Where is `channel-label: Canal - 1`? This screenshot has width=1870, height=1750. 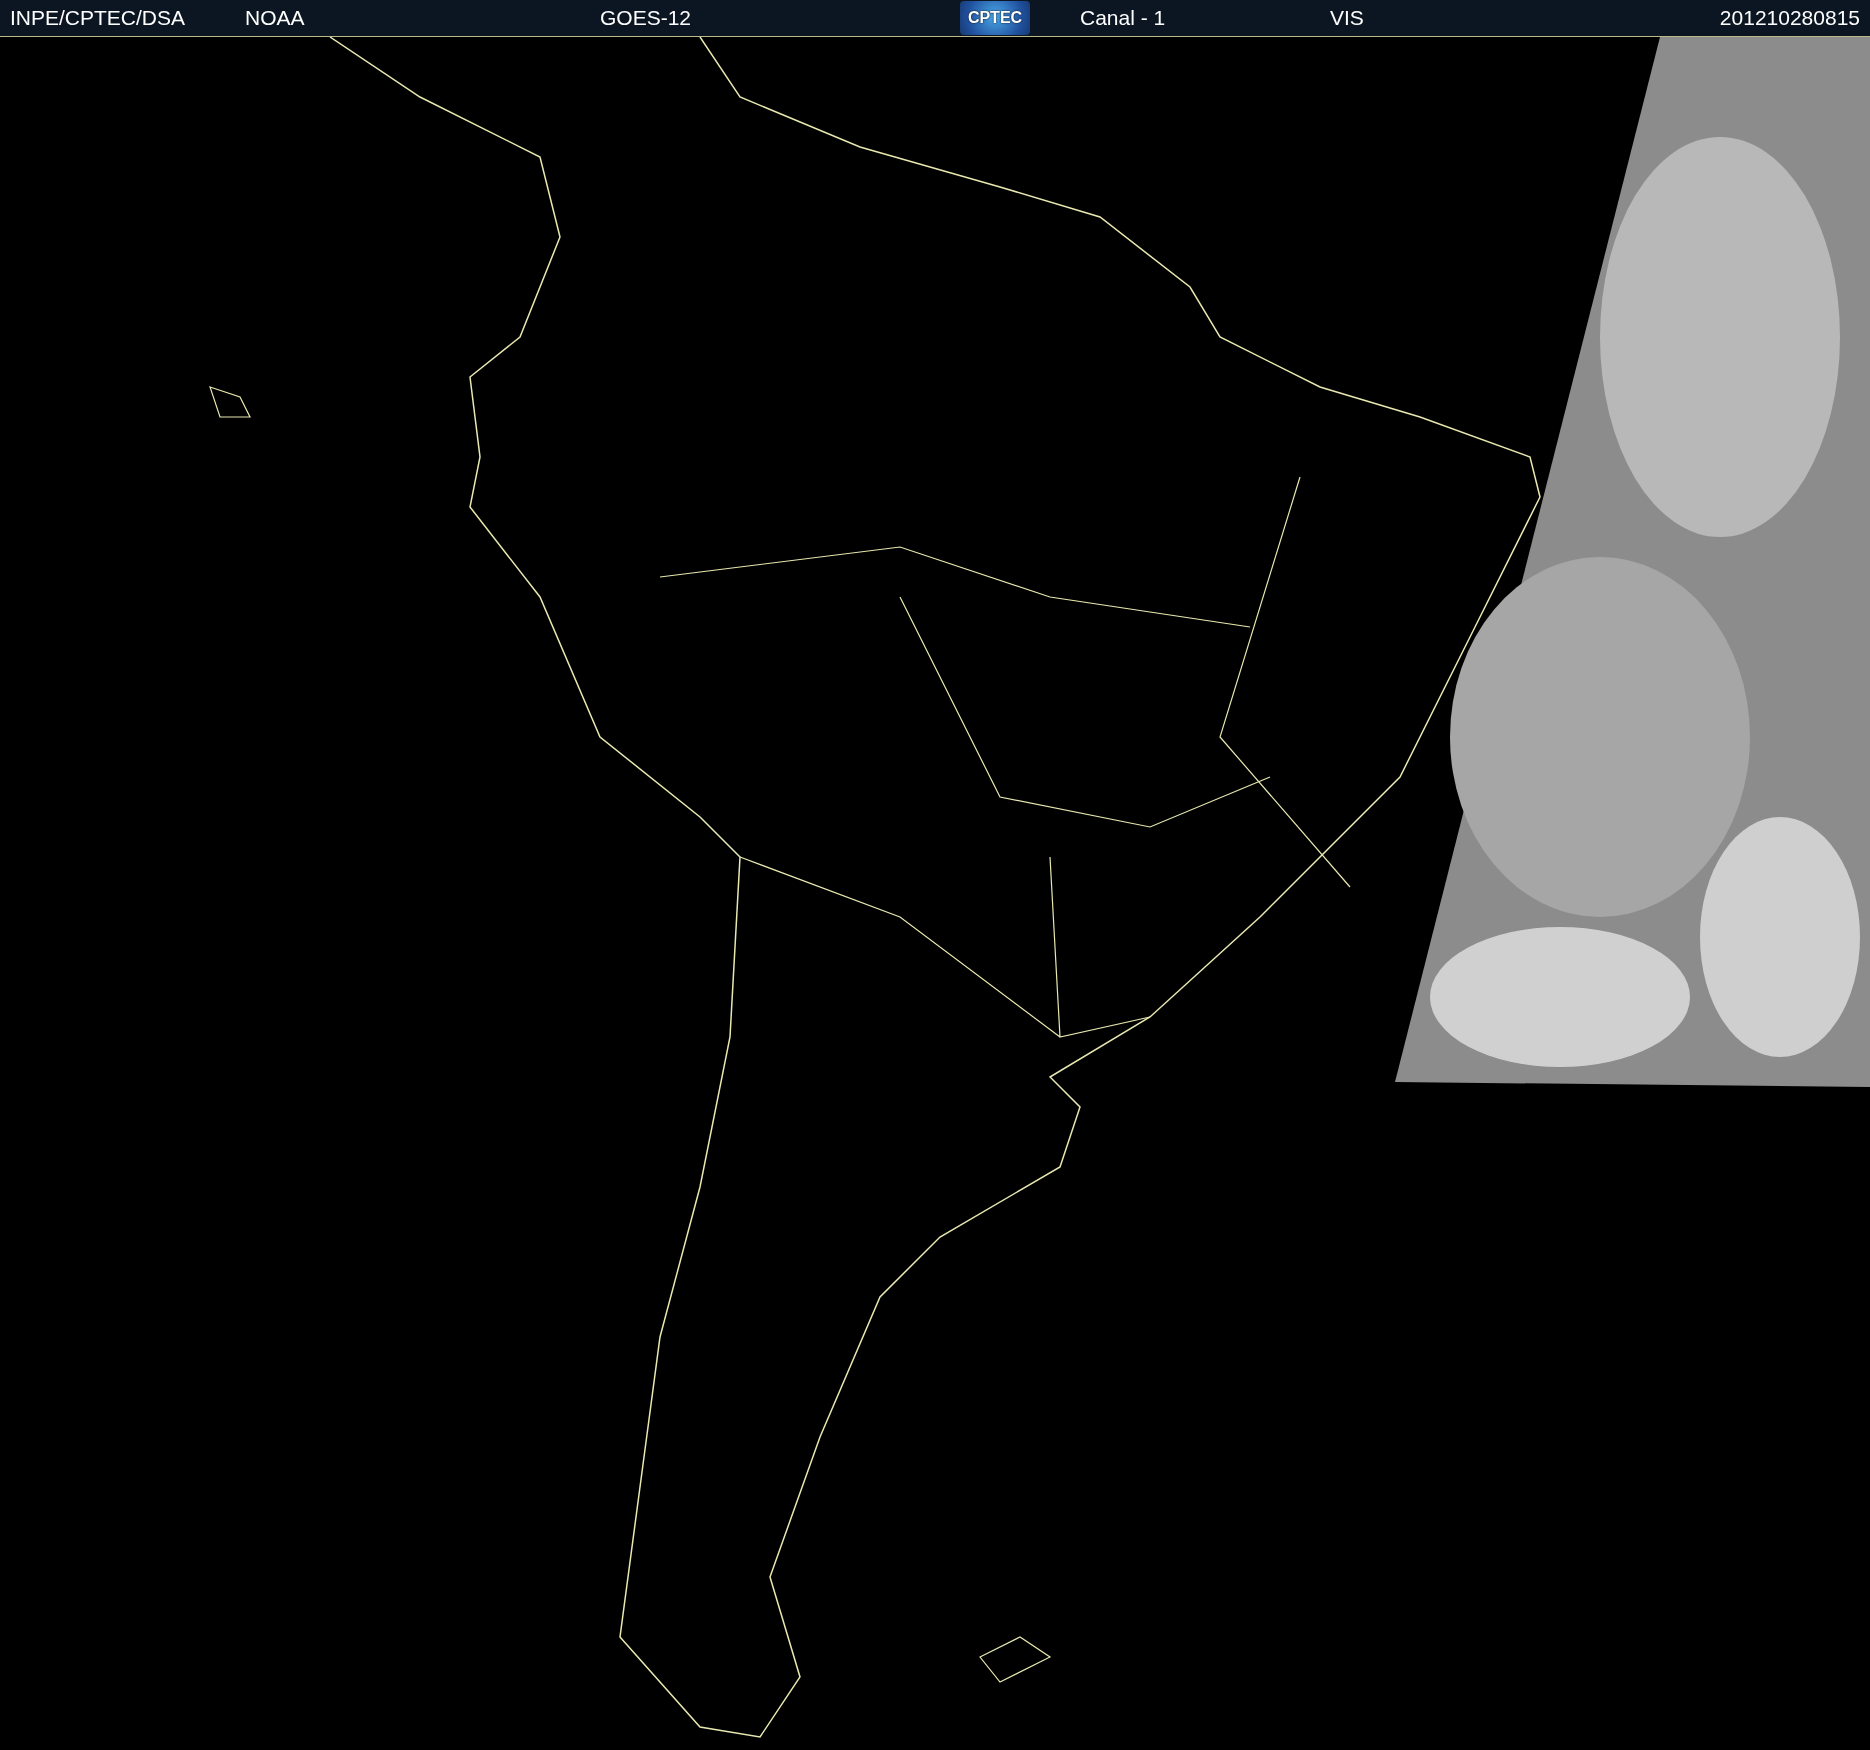 channel-label: Canal - 1 is located at coordinates (1122, 18).